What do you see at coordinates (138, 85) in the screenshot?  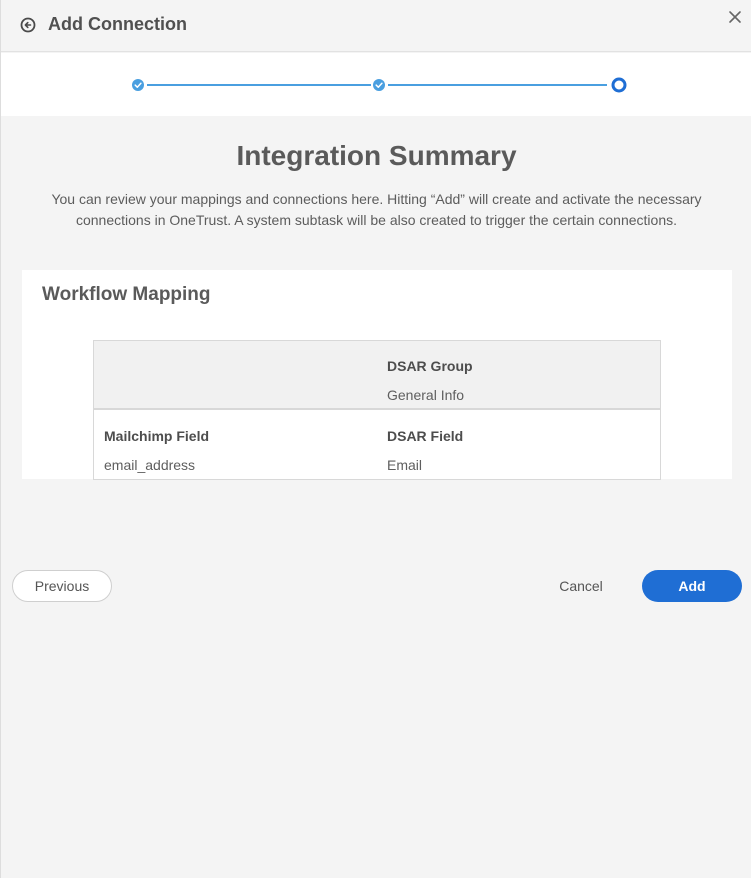 I see `step-1-complete-icon` at bounding box center [138, 85].